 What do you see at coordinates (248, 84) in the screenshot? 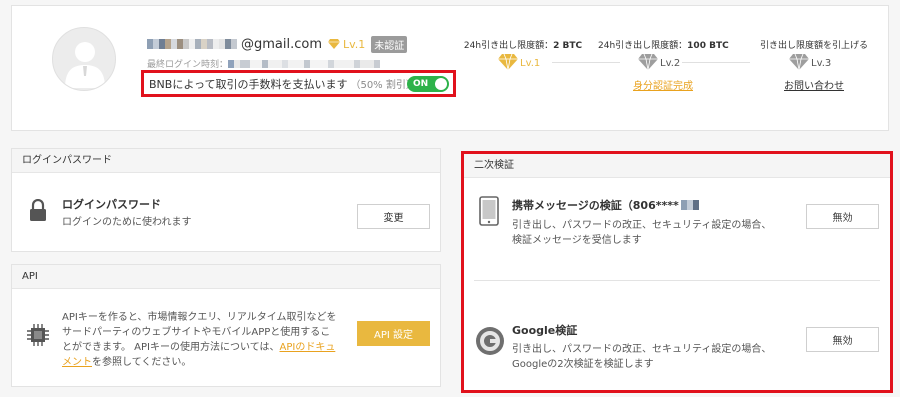
I see `bnb-fee-label: BNBによって取引の手数料を支払います` at bounding box center [248, 84].